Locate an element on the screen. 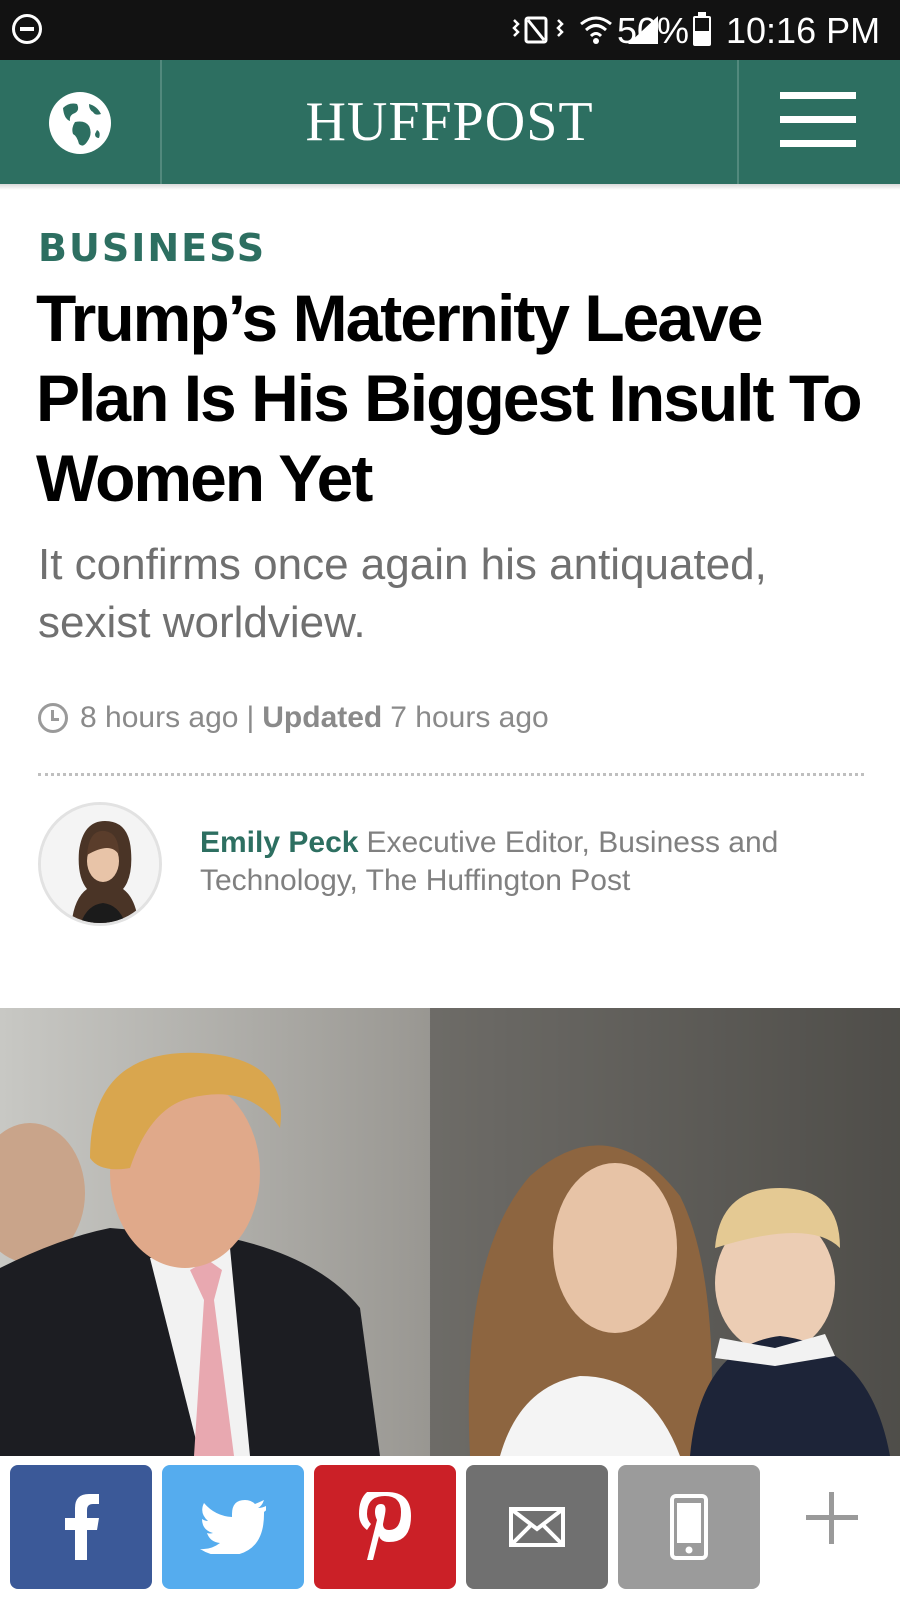 This screenshot has width=900, height=1600. email-share-button is located at coordinates (537, 1527).